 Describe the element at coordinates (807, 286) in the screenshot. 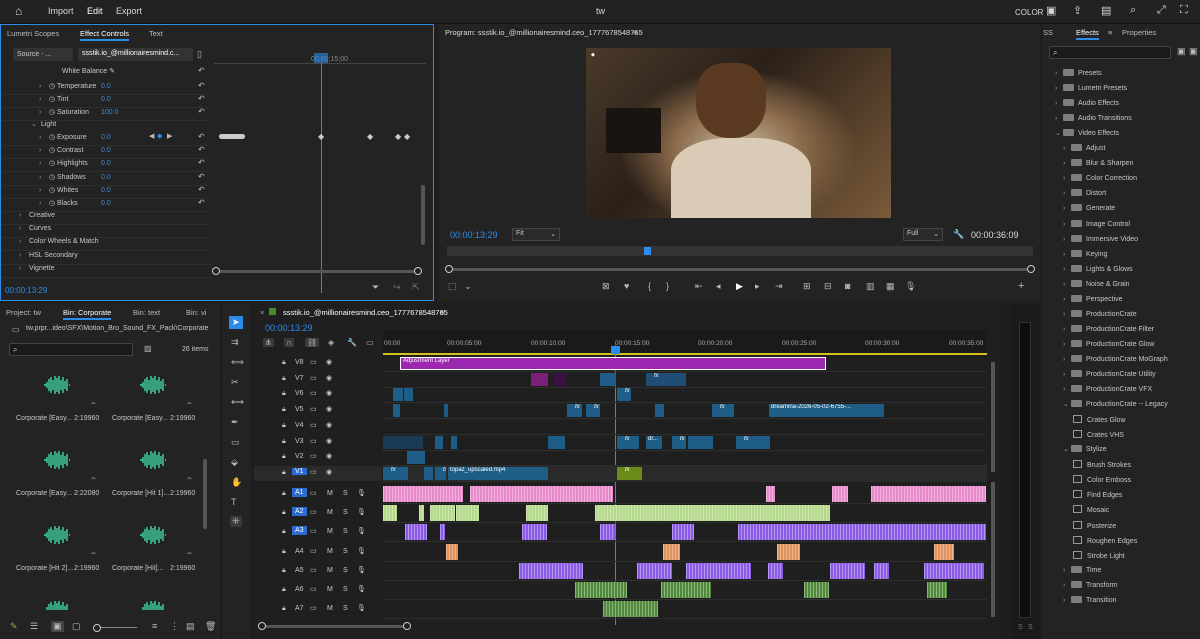

I see `insert-icon: ⊞` at that location.